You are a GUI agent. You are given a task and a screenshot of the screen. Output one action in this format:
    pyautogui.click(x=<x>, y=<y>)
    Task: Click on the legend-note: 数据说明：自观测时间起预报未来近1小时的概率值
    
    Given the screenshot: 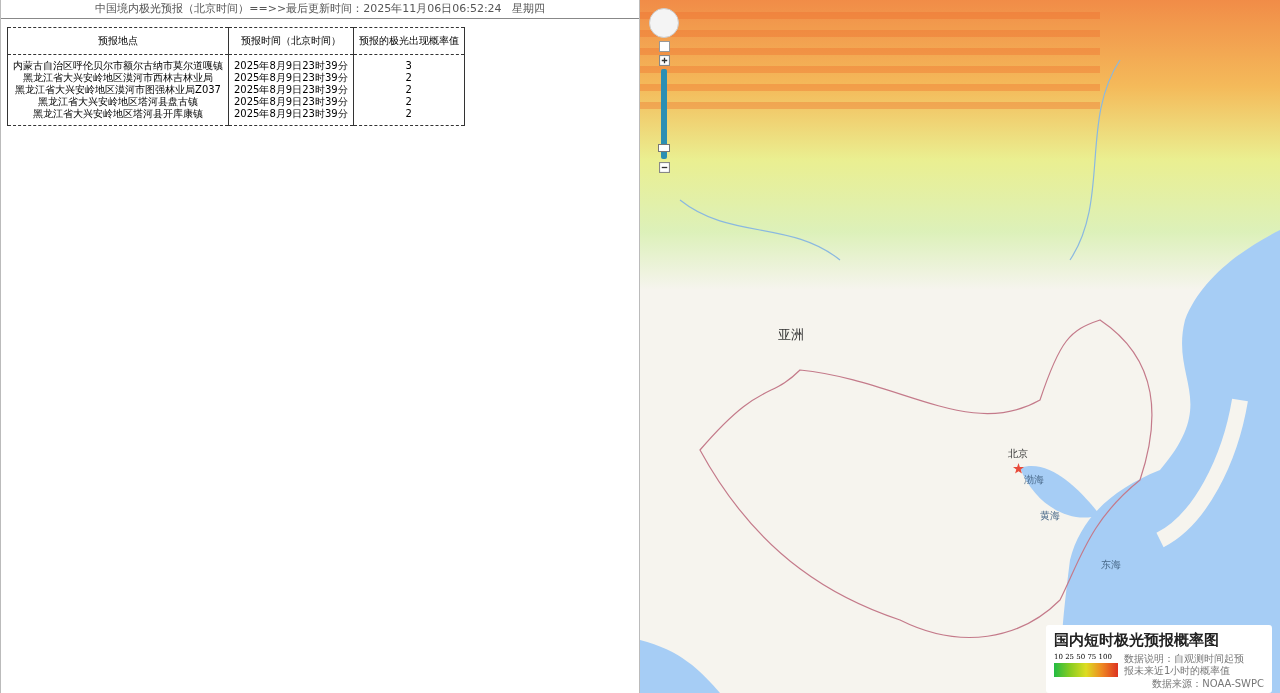 What is the action you would take?
    pyautogui.click(x=1184, y=665)
    